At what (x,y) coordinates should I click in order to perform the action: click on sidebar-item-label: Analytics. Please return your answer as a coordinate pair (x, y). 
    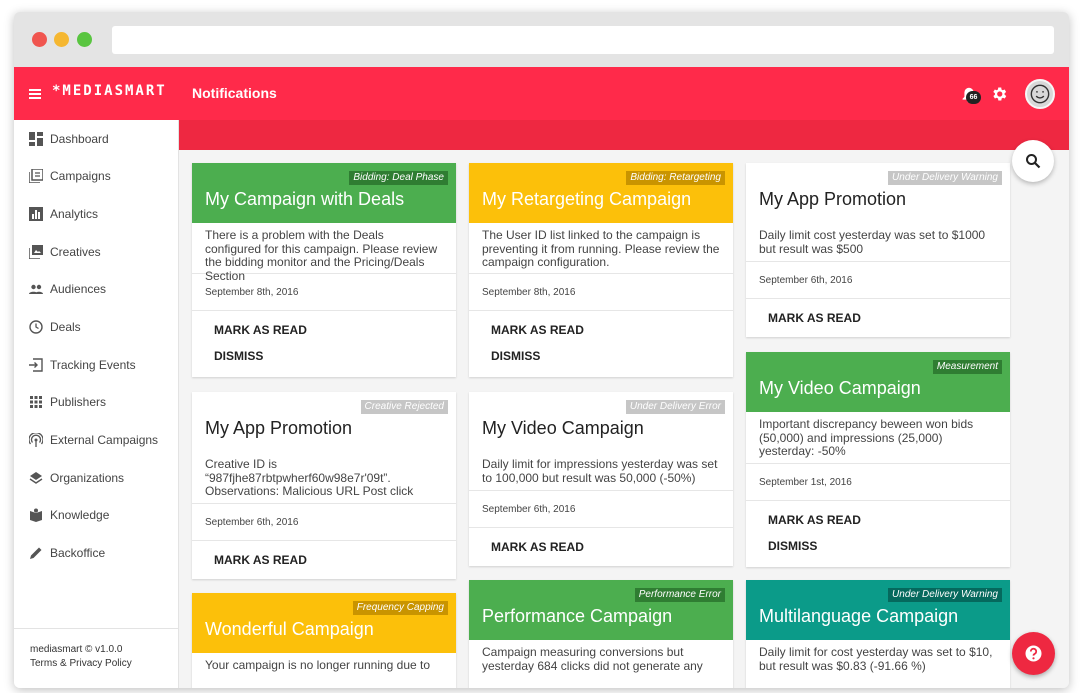
    Looking at the image, I should click on (74, 214).